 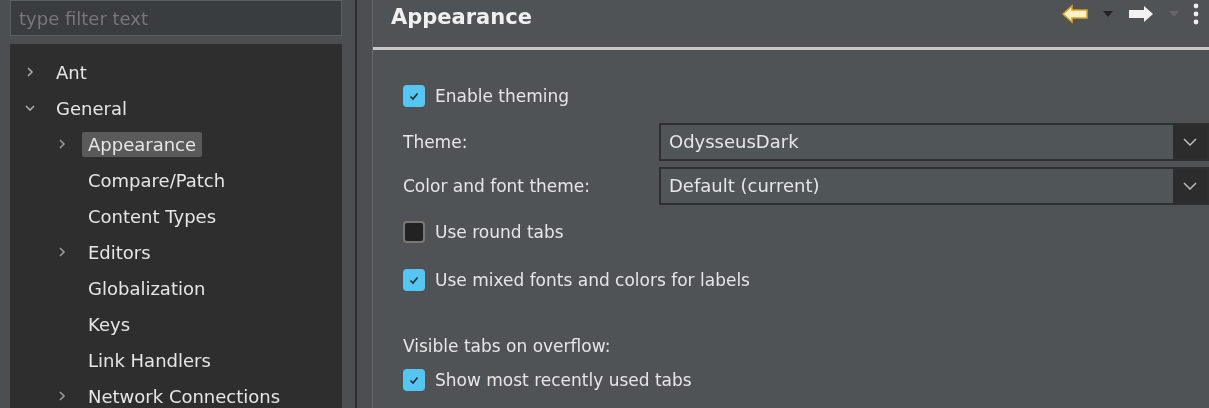 I want to click on field-label: Theme:, so click(x=436, y=142).